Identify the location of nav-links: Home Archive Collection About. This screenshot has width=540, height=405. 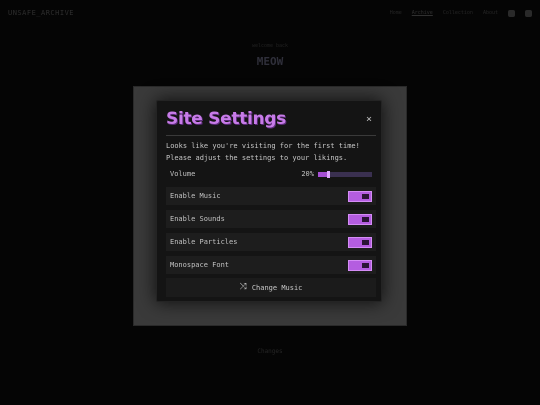
(461, 13).